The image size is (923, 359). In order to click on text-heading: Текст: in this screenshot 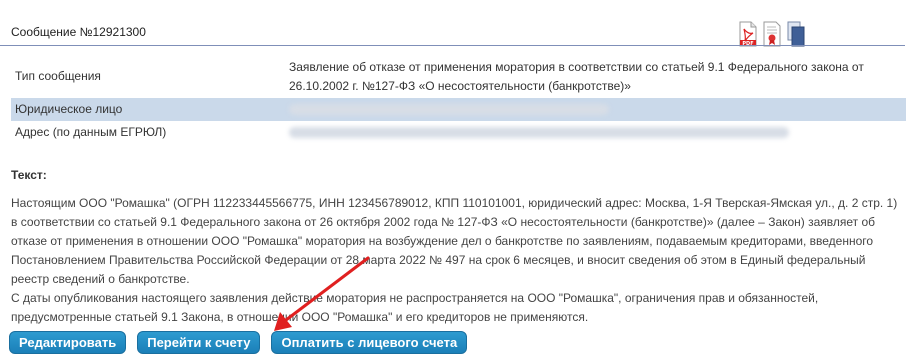, I will do `click(29, 175)`.